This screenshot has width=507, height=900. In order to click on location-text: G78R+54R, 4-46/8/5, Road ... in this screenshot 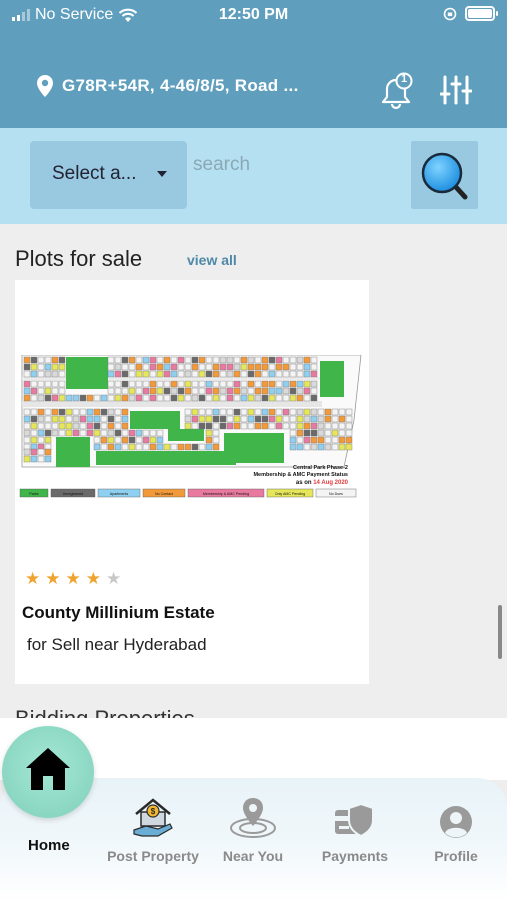, I will do `click(180, 85)`.